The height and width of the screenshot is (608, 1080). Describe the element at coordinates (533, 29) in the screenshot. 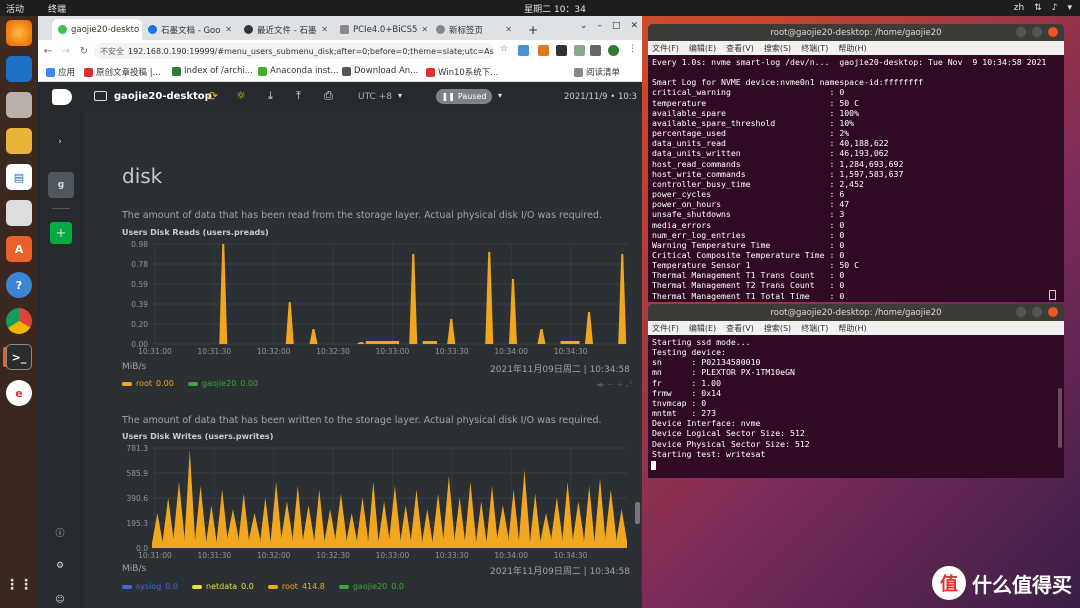

I see `new-tab-button: +` at that location.